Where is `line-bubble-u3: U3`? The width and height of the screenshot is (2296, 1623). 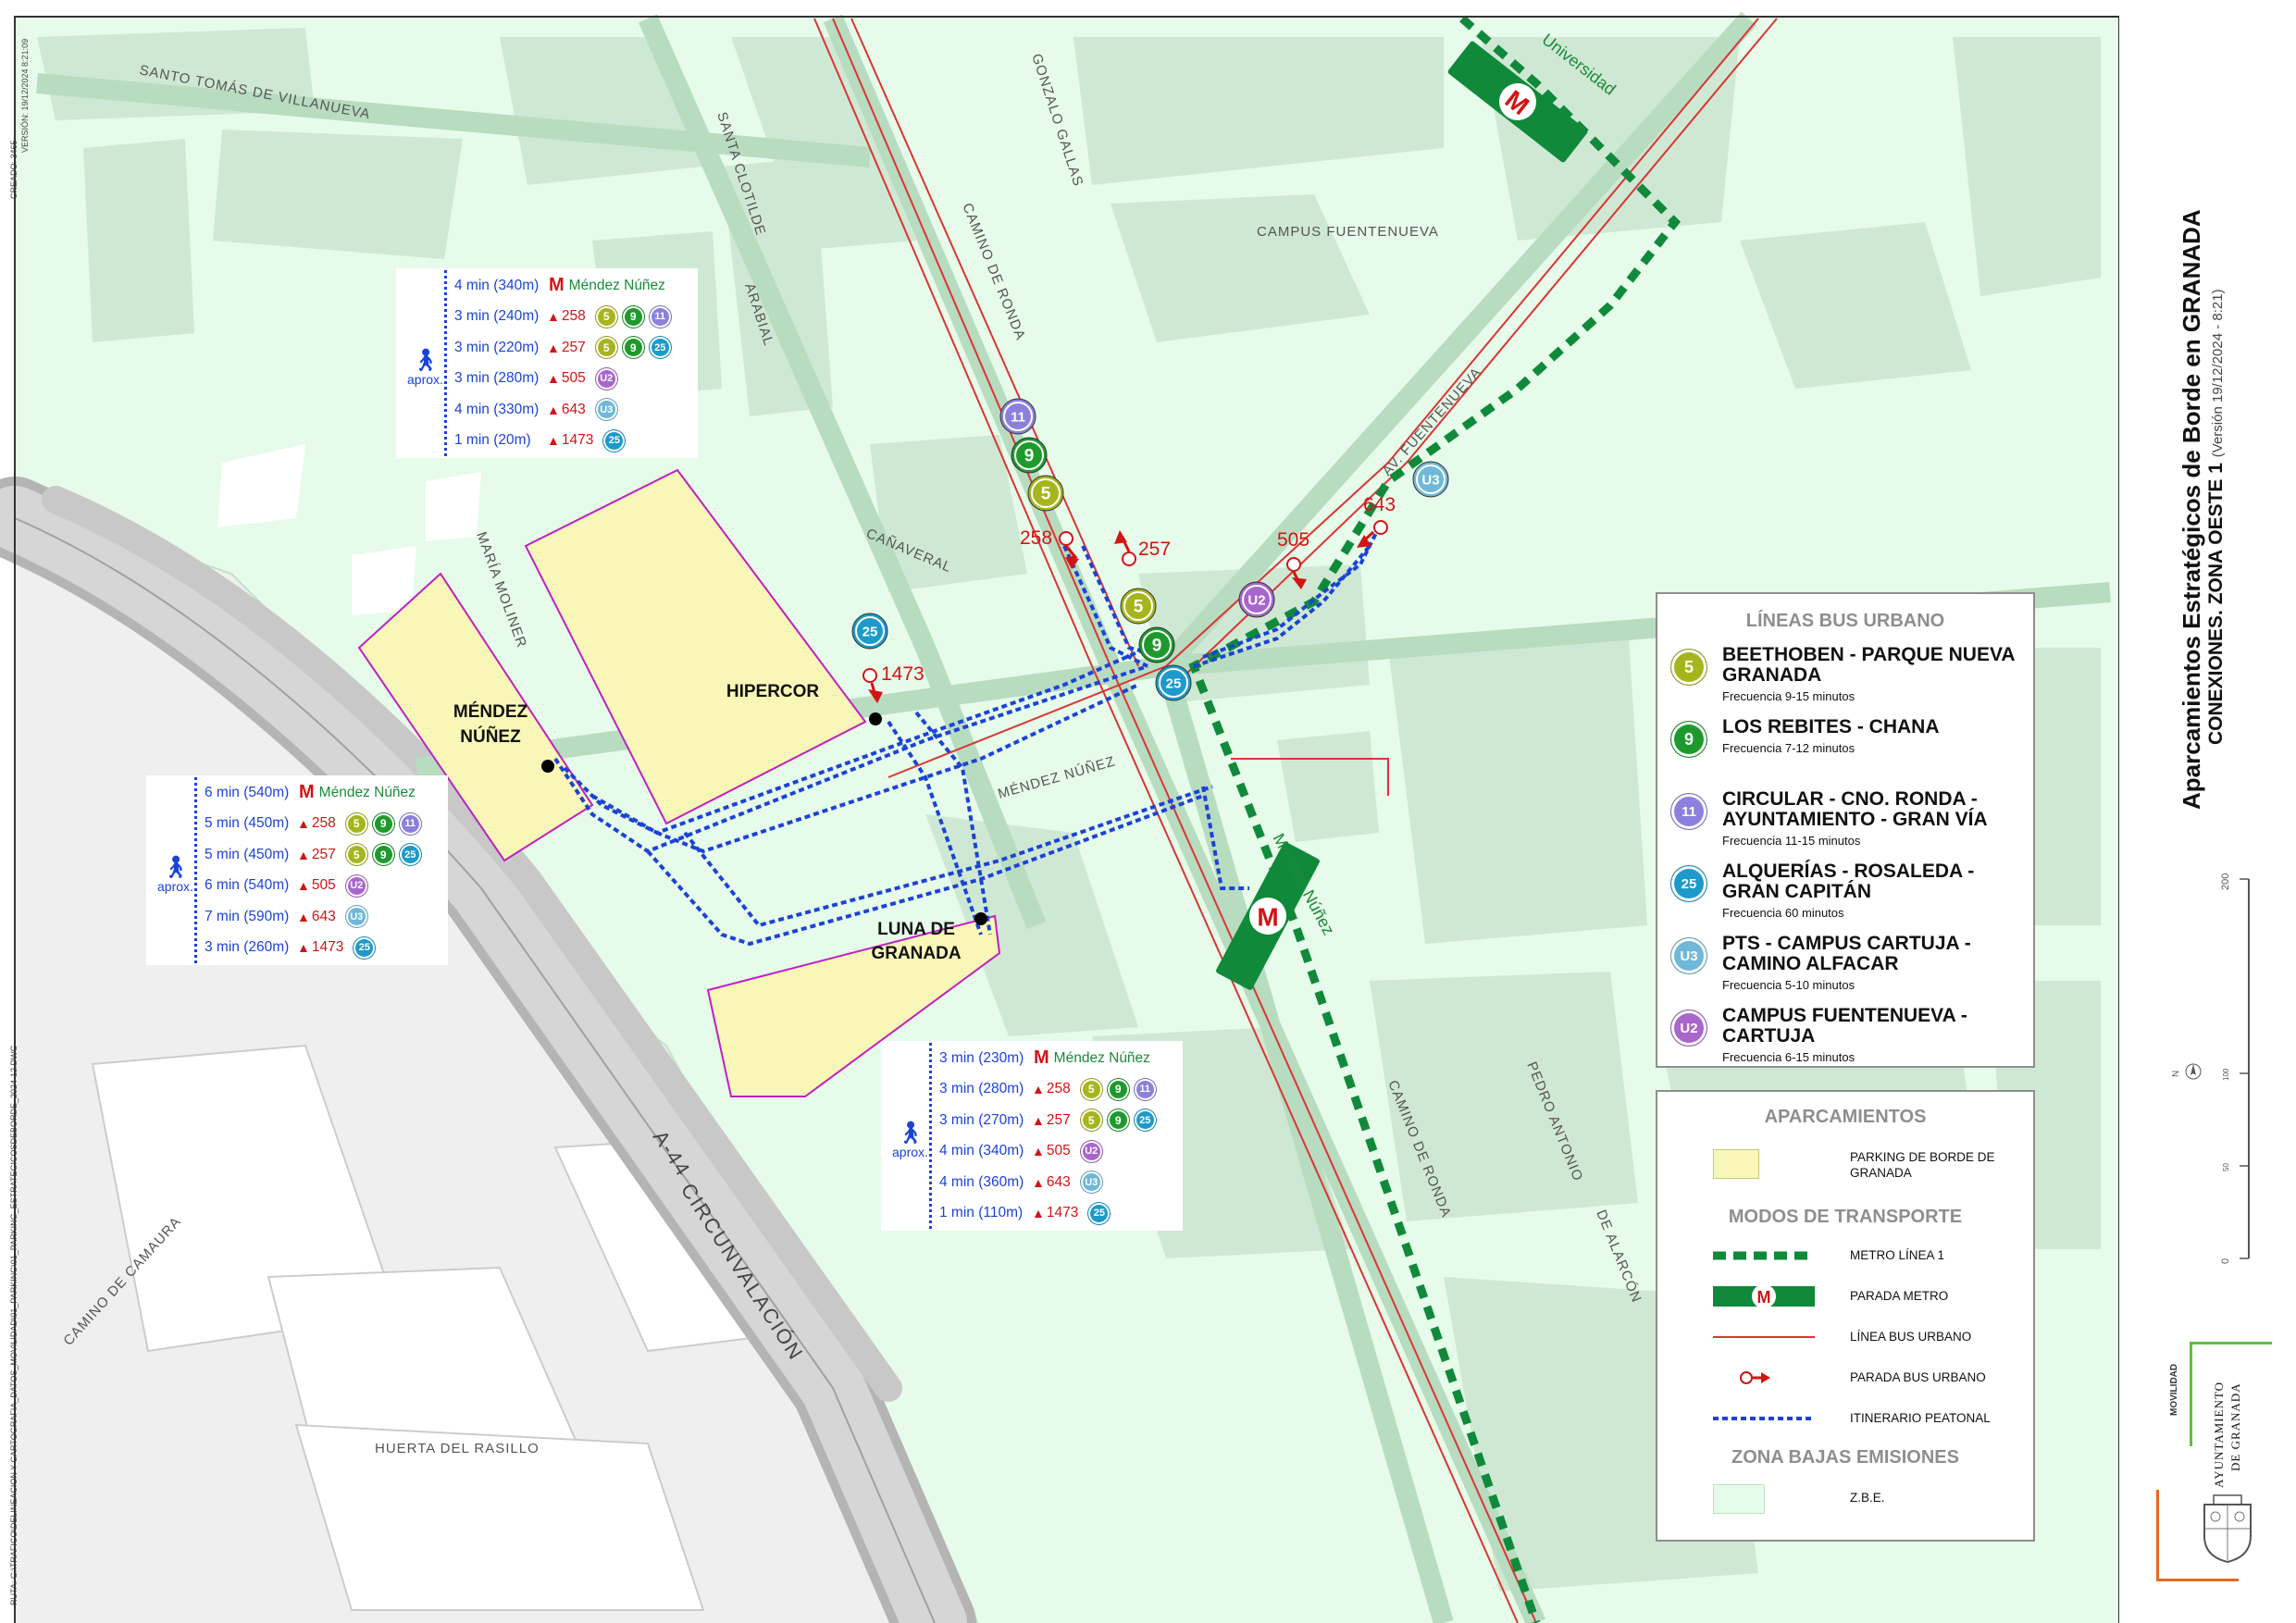
line-bubble-u3: U3 is located at coordinates (1431, 479).